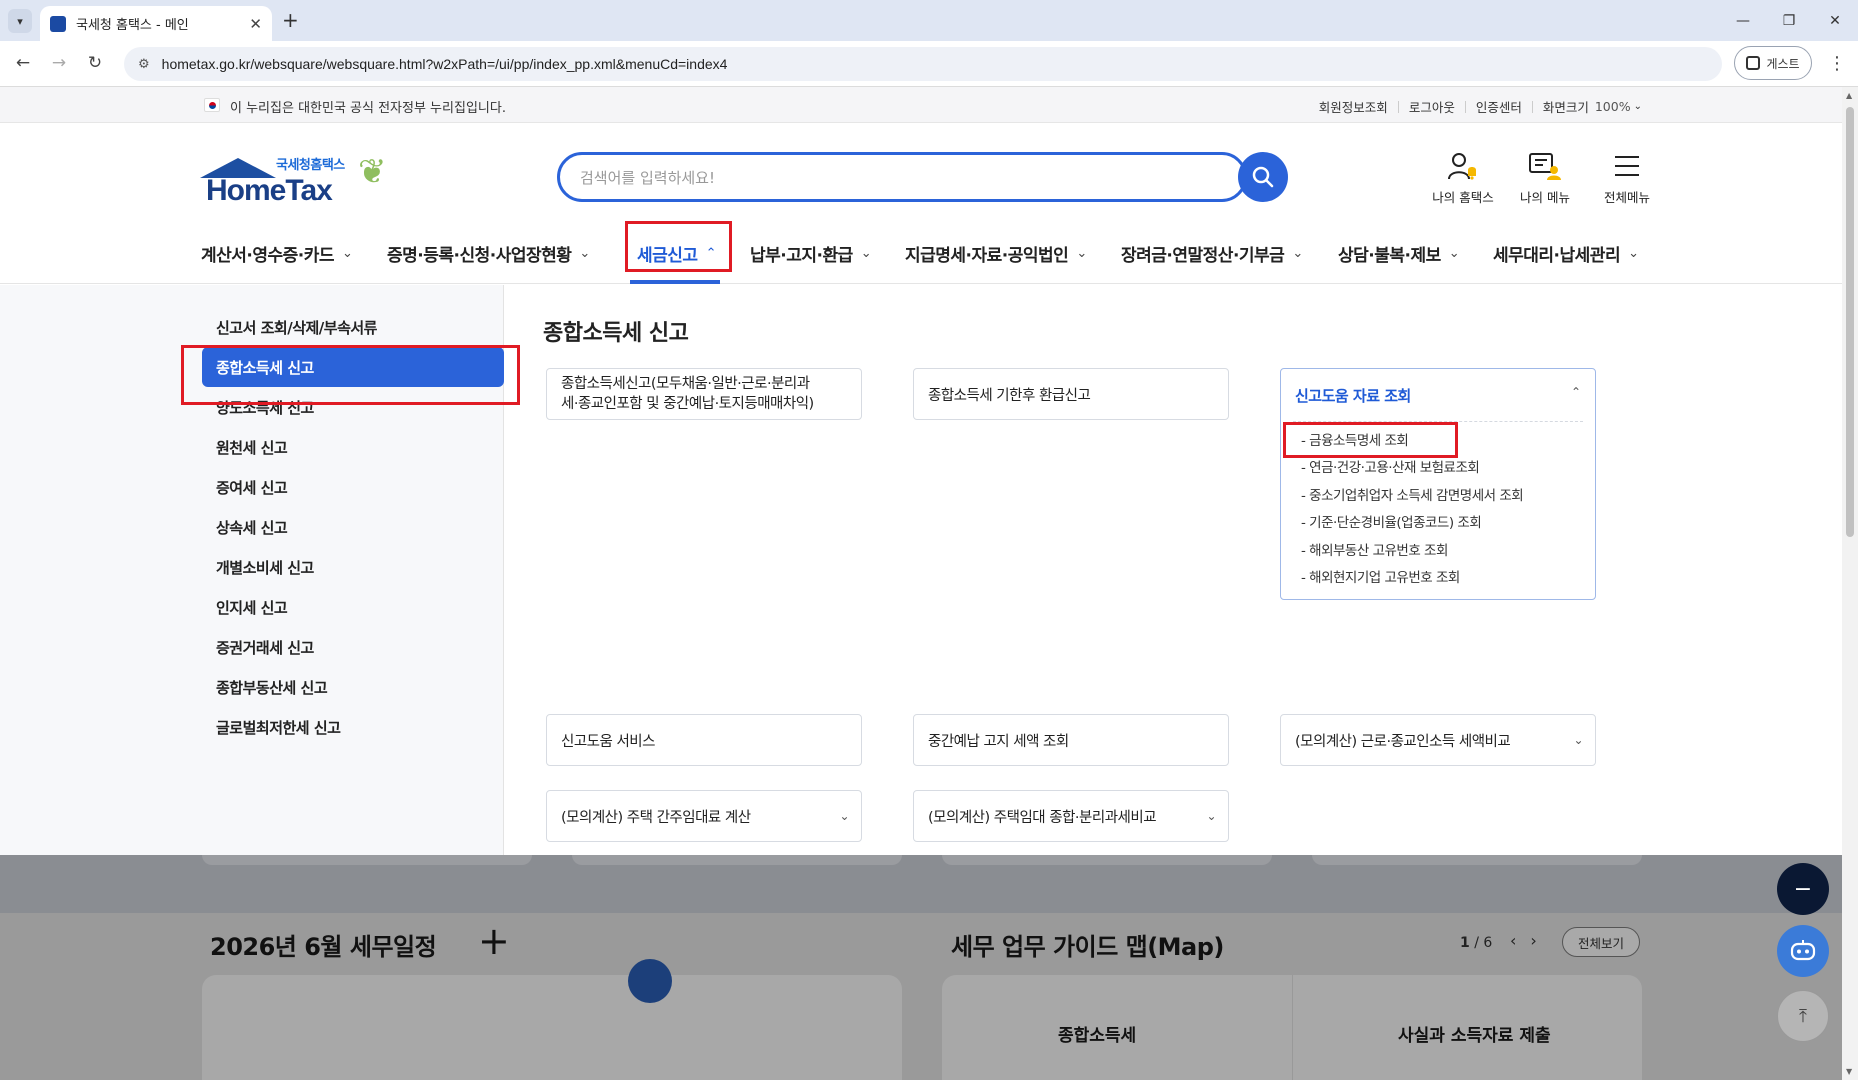  Describe the element at coordinates (1545, 197) in the screenshot. I see `my-menu-label: 나의 메뉴` at that location.